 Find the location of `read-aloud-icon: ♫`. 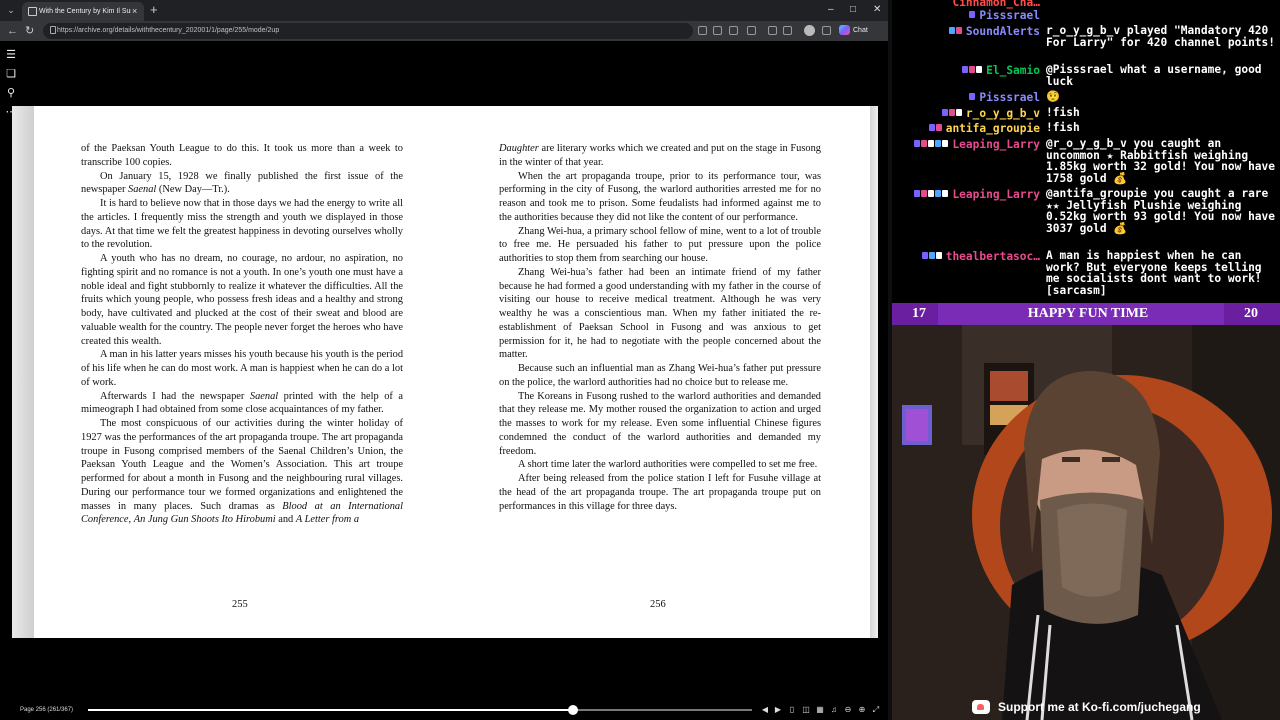

read-aloud-icon: ♫ is located at coordinates (834, 710).